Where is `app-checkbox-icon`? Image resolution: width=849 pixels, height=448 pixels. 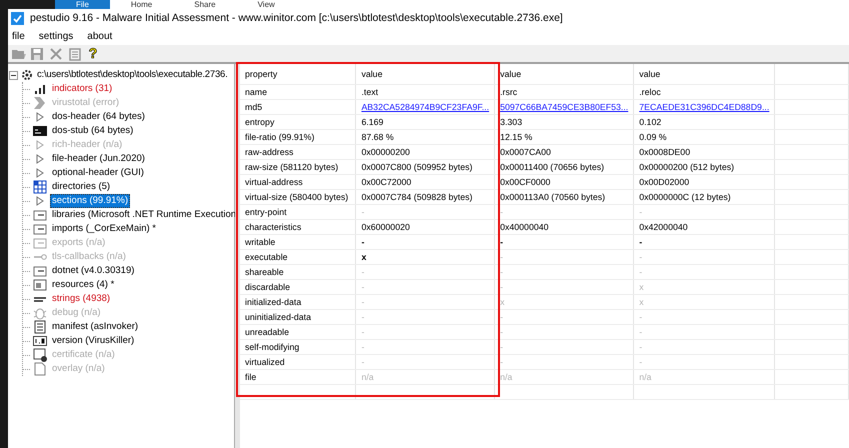 app-checkbox-icon is located at coordinates (17, 18).